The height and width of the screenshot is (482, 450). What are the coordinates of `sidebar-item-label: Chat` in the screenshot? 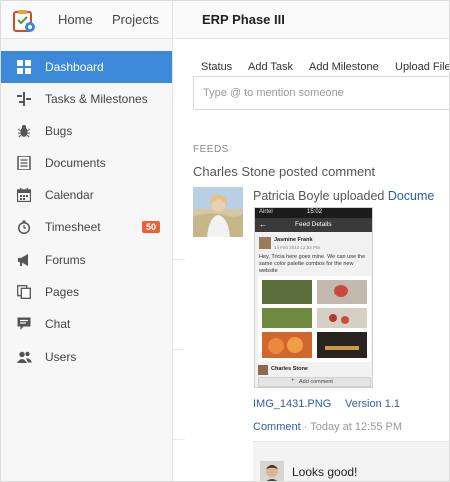 It's located at (58, 324).